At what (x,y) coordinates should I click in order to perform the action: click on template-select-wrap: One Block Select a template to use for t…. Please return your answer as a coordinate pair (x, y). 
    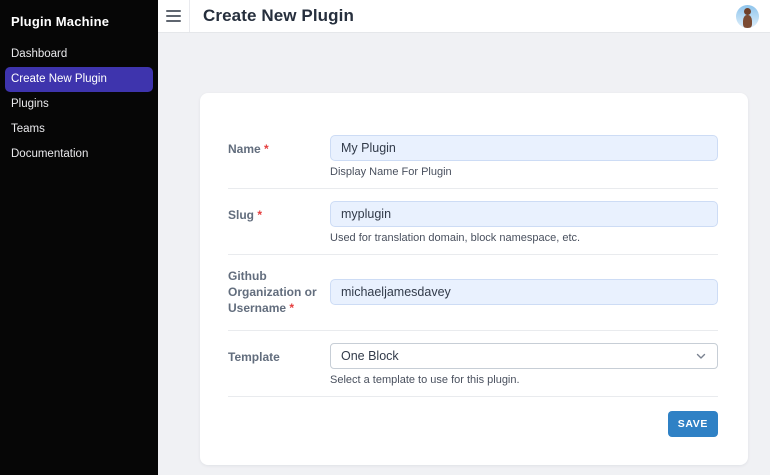
    Looking at the image, I should click on (524, 364).